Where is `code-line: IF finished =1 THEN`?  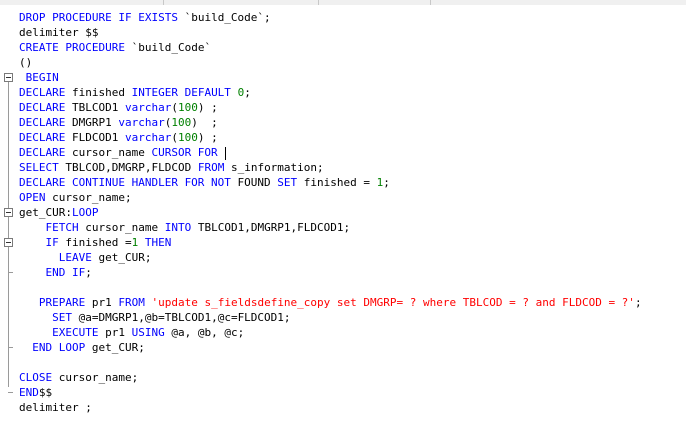 code-line: IF finished =1 THEN is located at coordinates (352, 242).